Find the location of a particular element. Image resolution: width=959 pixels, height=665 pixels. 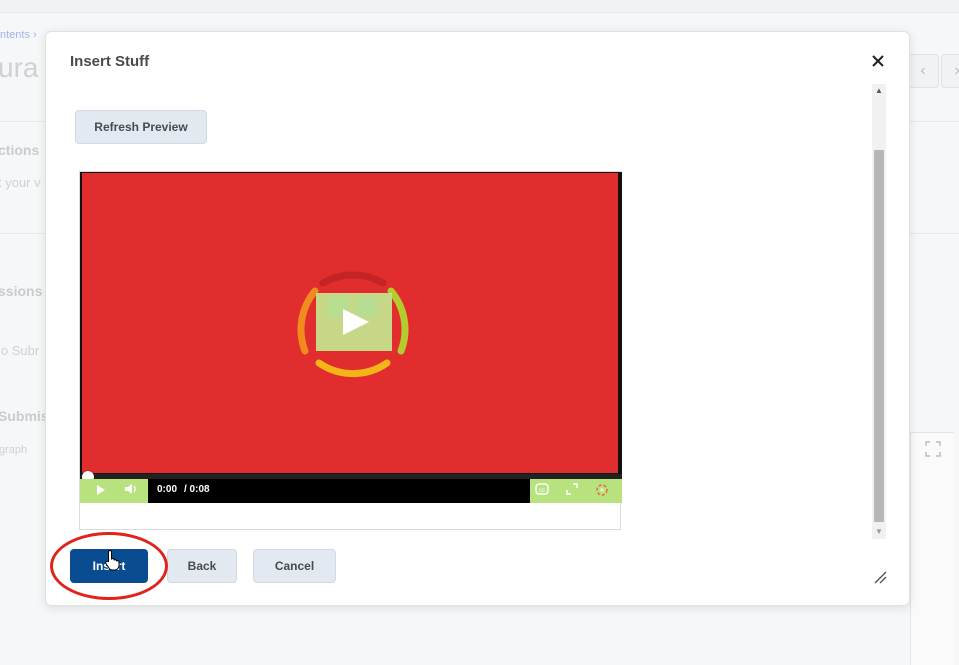

scroll-down-icon: ▼ is located at coordinates (879, 532).